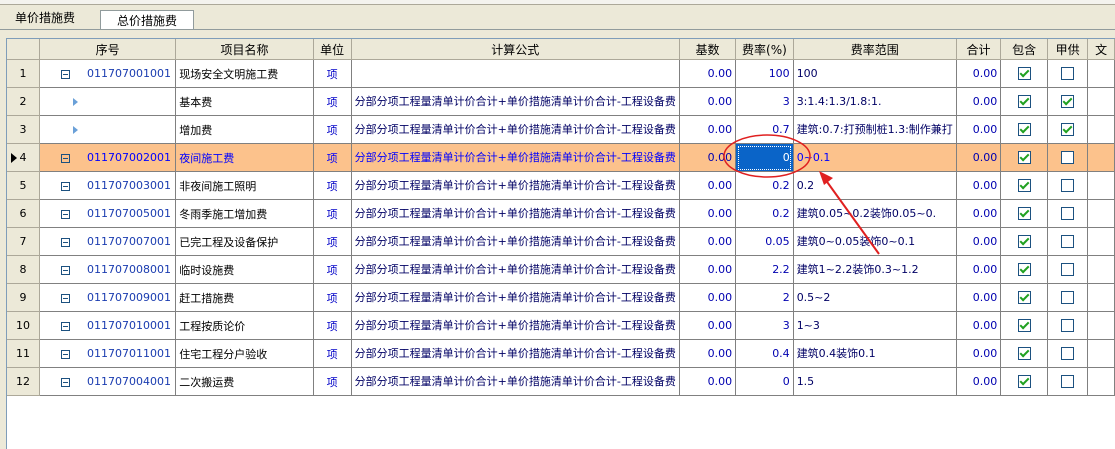 This screenshot has width=1115, height=449. I want to click on item-rate: 0.7, so click(764, 129).